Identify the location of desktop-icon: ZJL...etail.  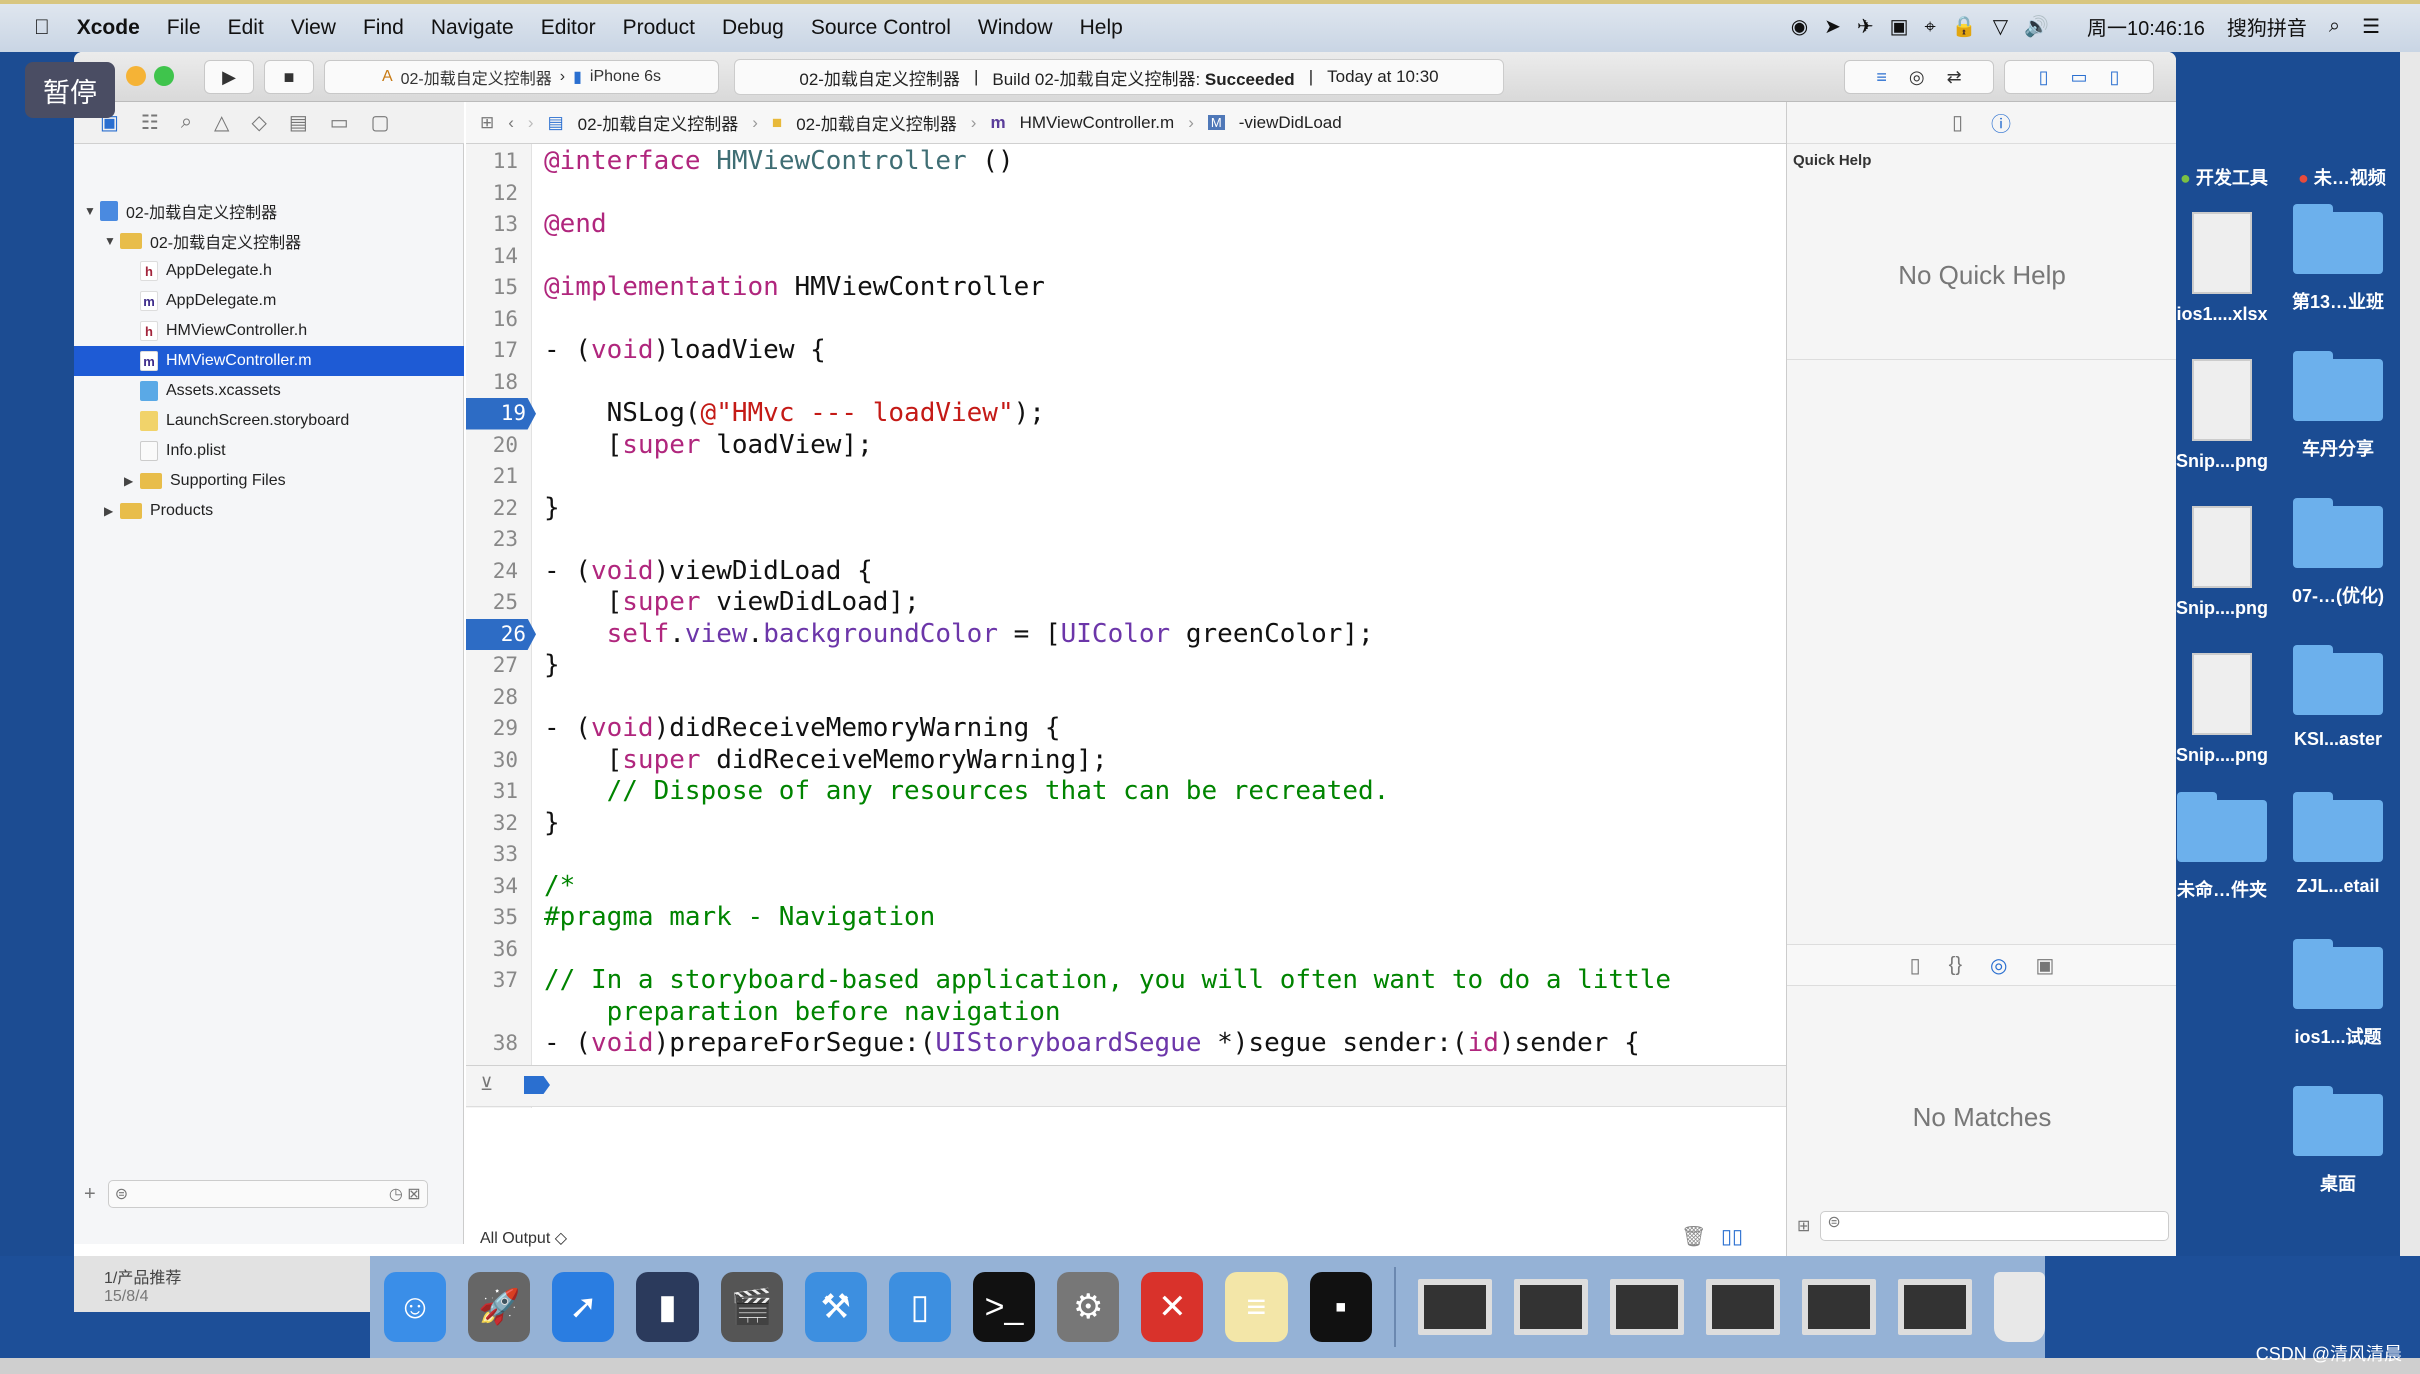
(2338, 844).